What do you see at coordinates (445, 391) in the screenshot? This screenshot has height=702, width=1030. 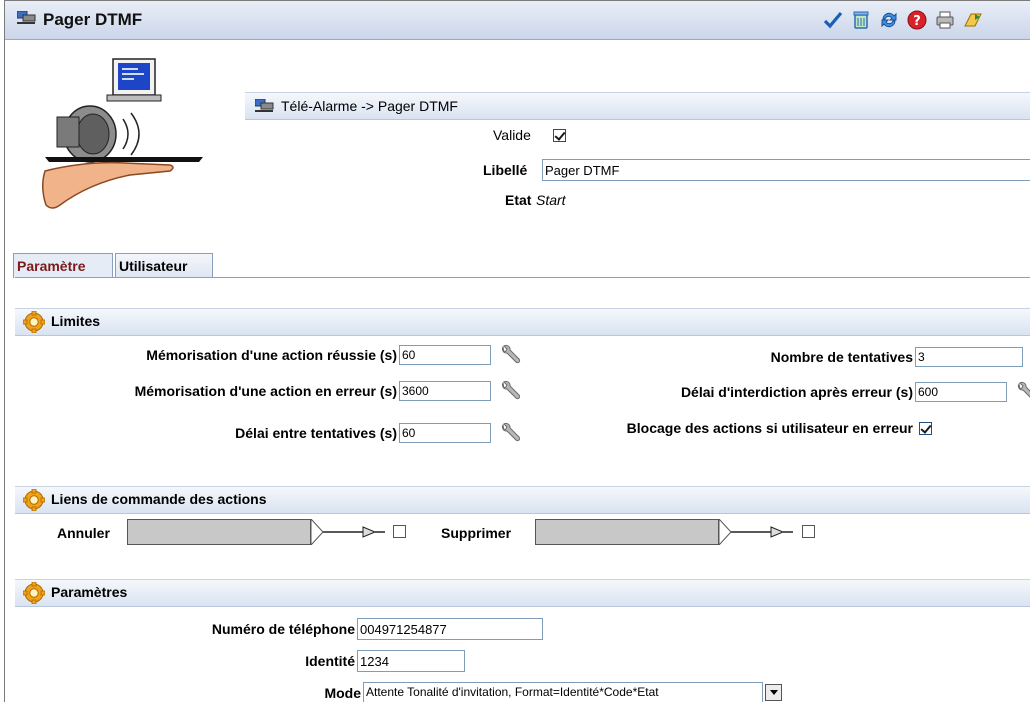 I see `mem-erreur-input` at bounding box center [445, 391].